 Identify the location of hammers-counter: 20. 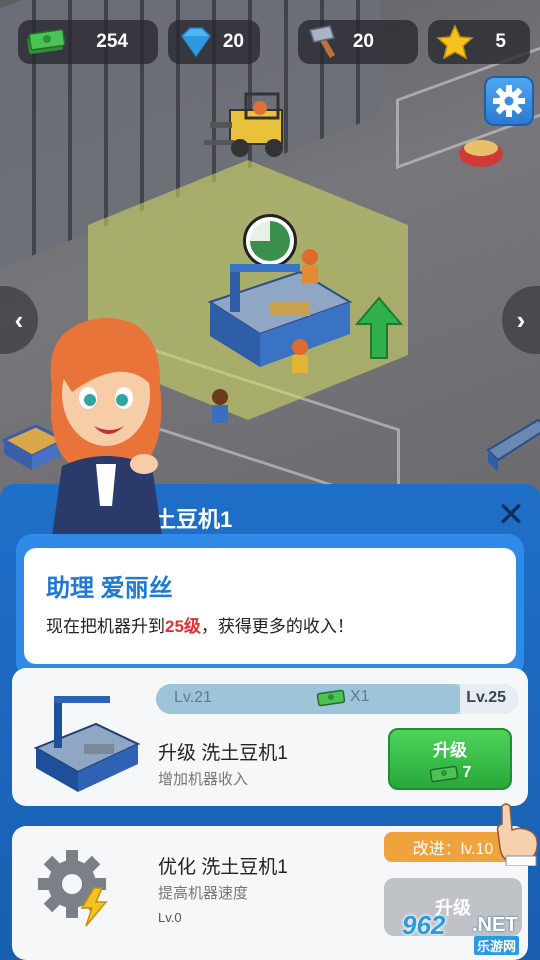
(358, 42).